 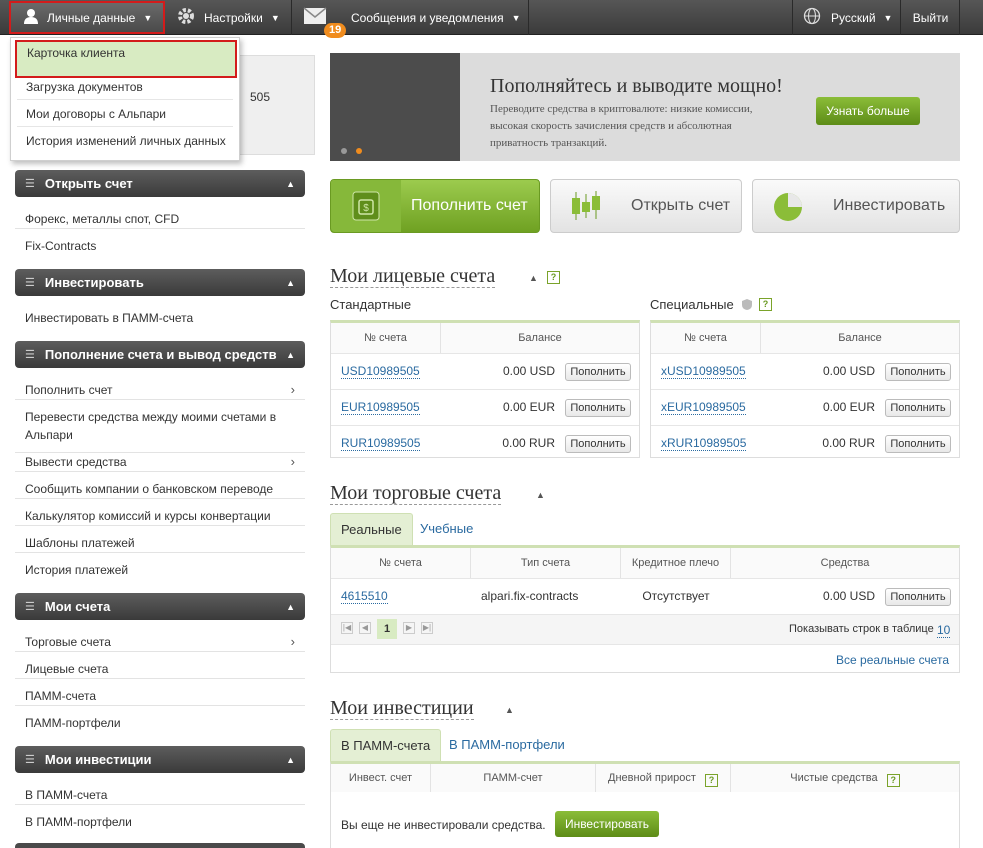 What do you see at coordinates (387, 629) in the screenshot?
I see `current-page: 1` at bounding box center [387, 629].